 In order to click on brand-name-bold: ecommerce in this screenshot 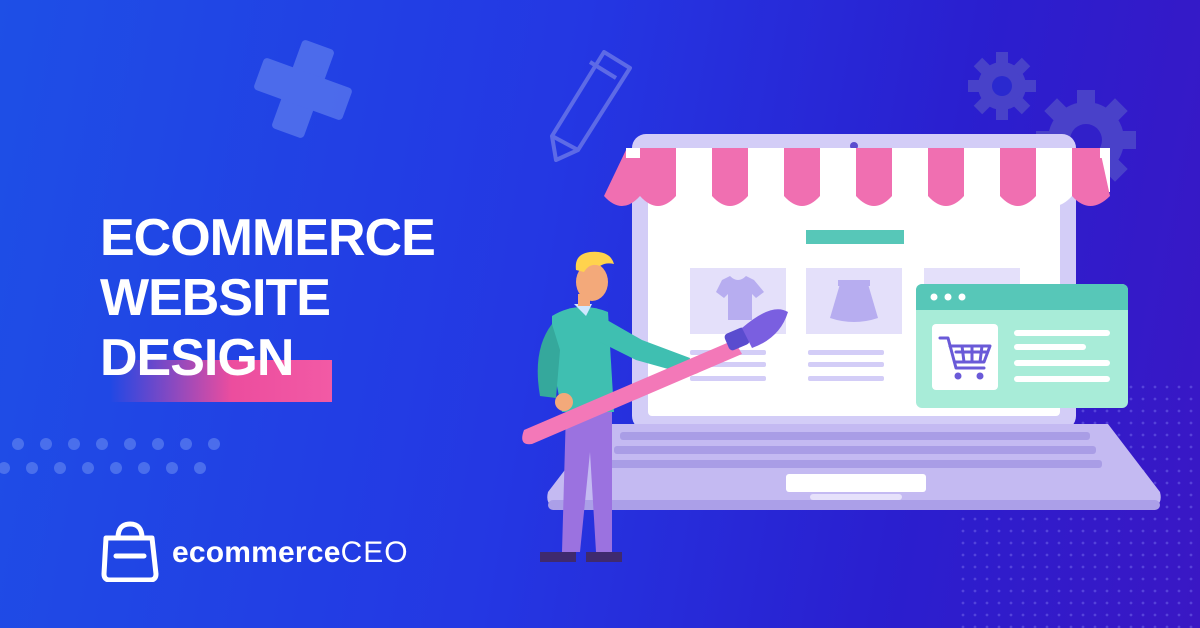, I will do `click(256, 552)`.